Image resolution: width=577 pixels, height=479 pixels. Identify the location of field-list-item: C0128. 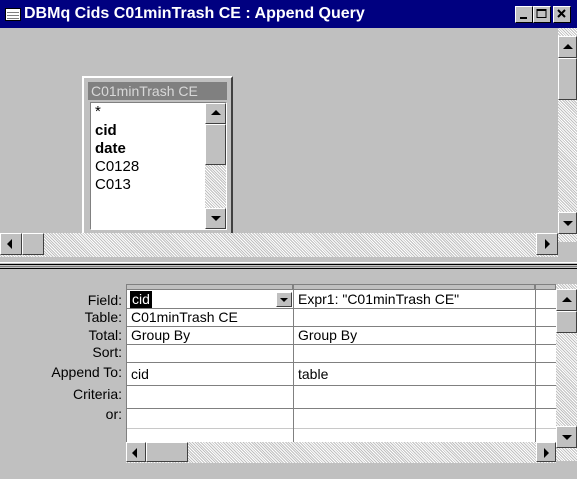
(117, 166).